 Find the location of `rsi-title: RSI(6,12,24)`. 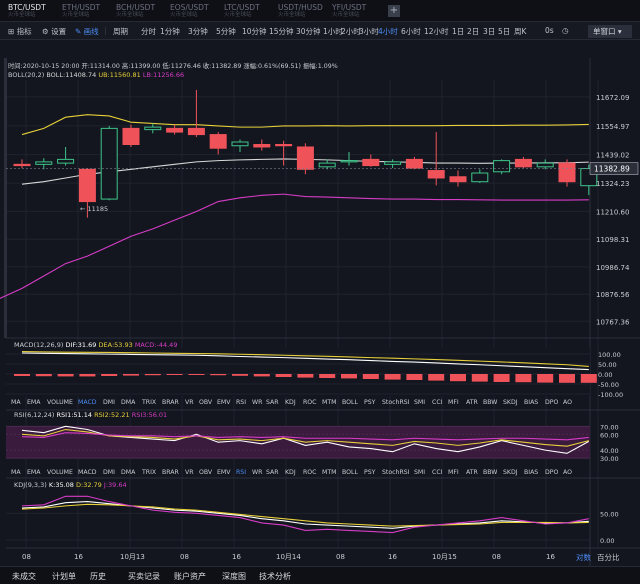

rsi-title: RSI(6,12,24) is located at coordinates (34, 415).